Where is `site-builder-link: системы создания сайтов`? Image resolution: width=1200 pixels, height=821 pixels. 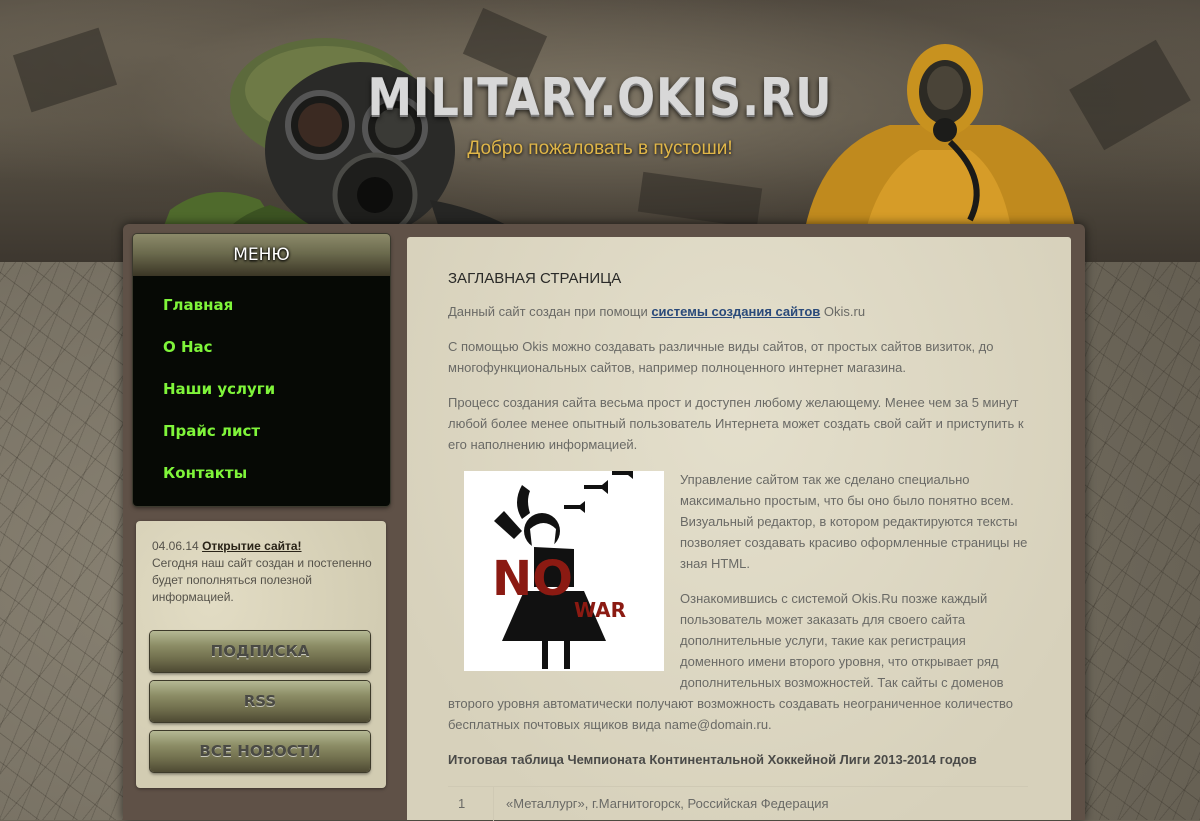 site-builder-link: системы создания сайтов is located at coordinates (735, 311).